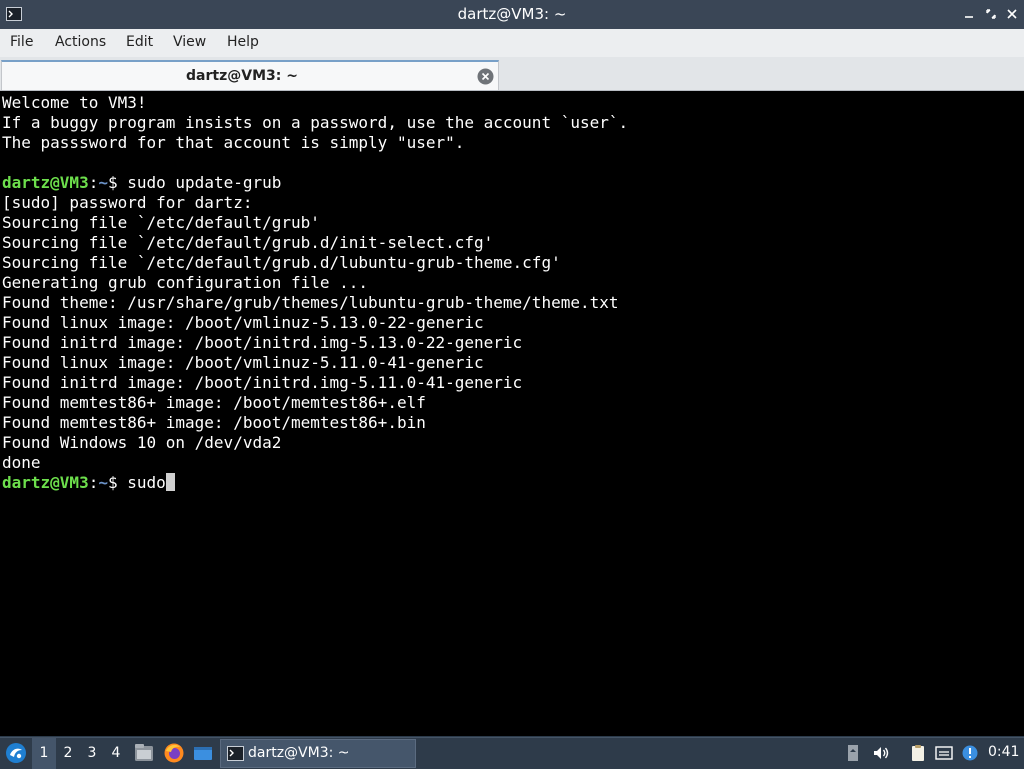 This screenshot has width=1024, height=769. Describe the element at coordinates (127, 202) in the screenshot. I see `terminal-line: [sudo] password for dartz:` at that location.